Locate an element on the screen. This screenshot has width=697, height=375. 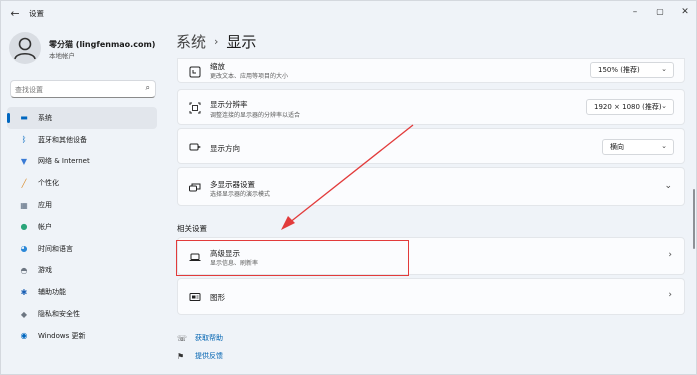
give-feedback-link: ⚑ 提供反馈 is located at coordinates (200, 356).